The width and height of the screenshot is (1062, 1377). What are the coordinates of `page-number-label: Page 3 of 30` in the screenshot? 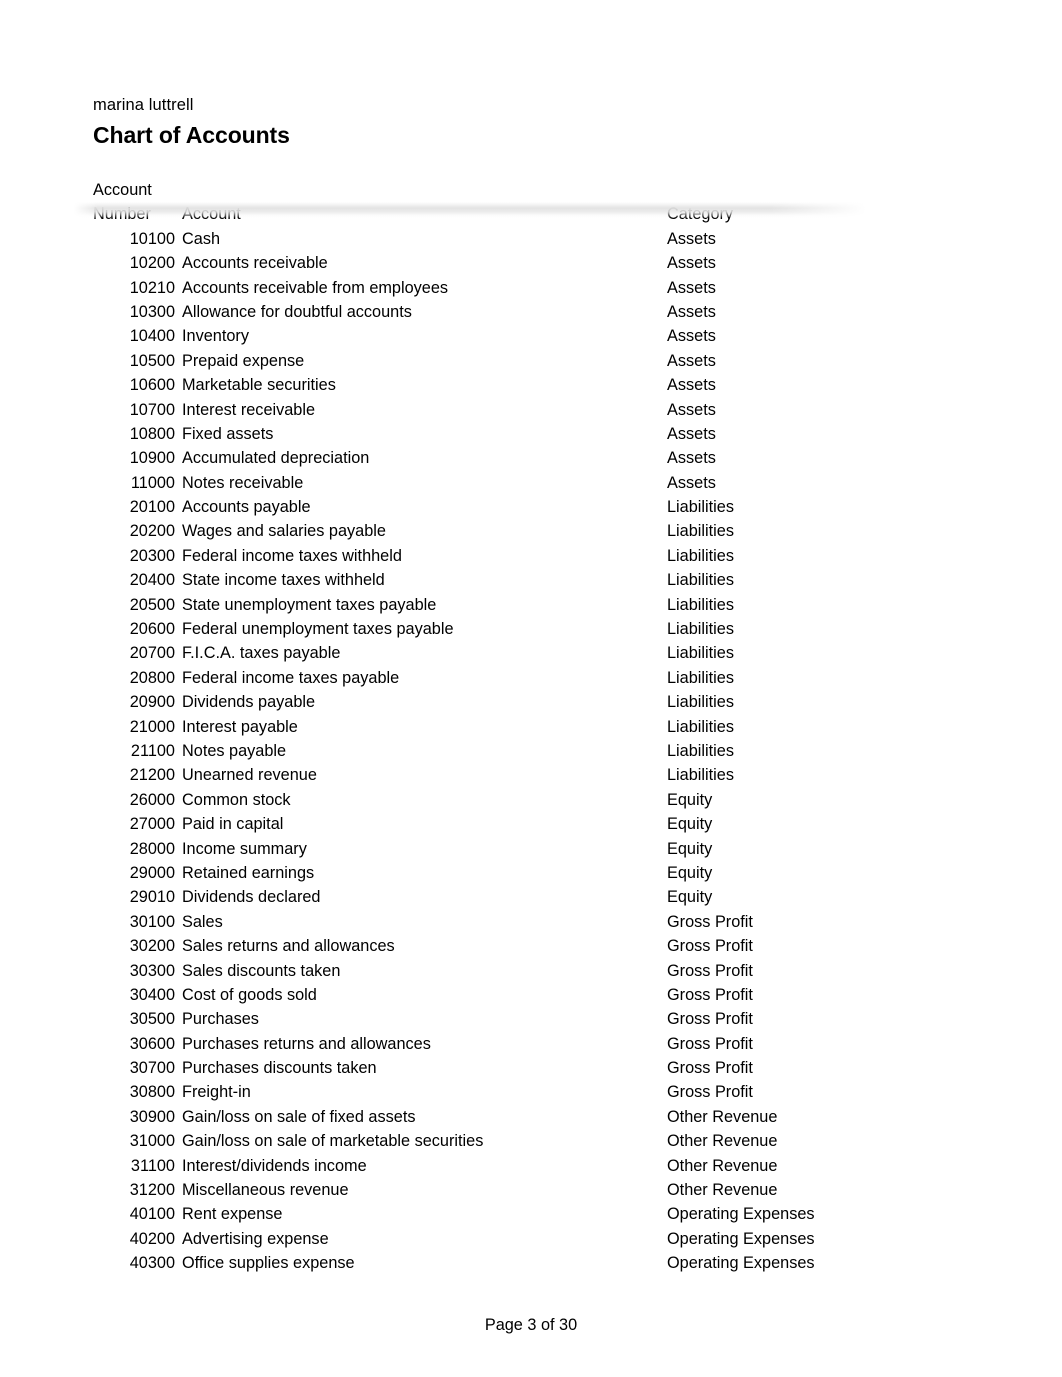 It's located at (531, 1325).